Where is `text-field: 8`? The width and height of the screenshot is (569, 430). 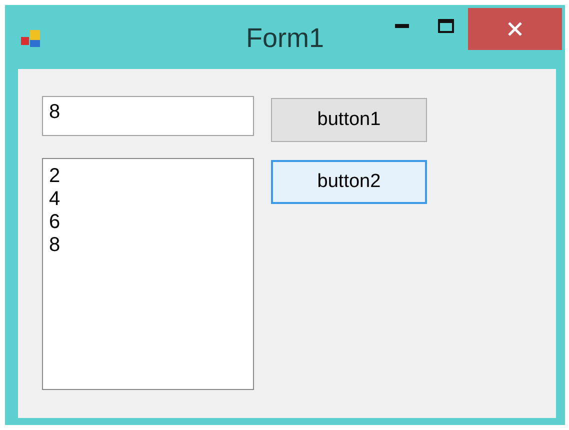 text-field: 8 is located at coordinates (148, 116).